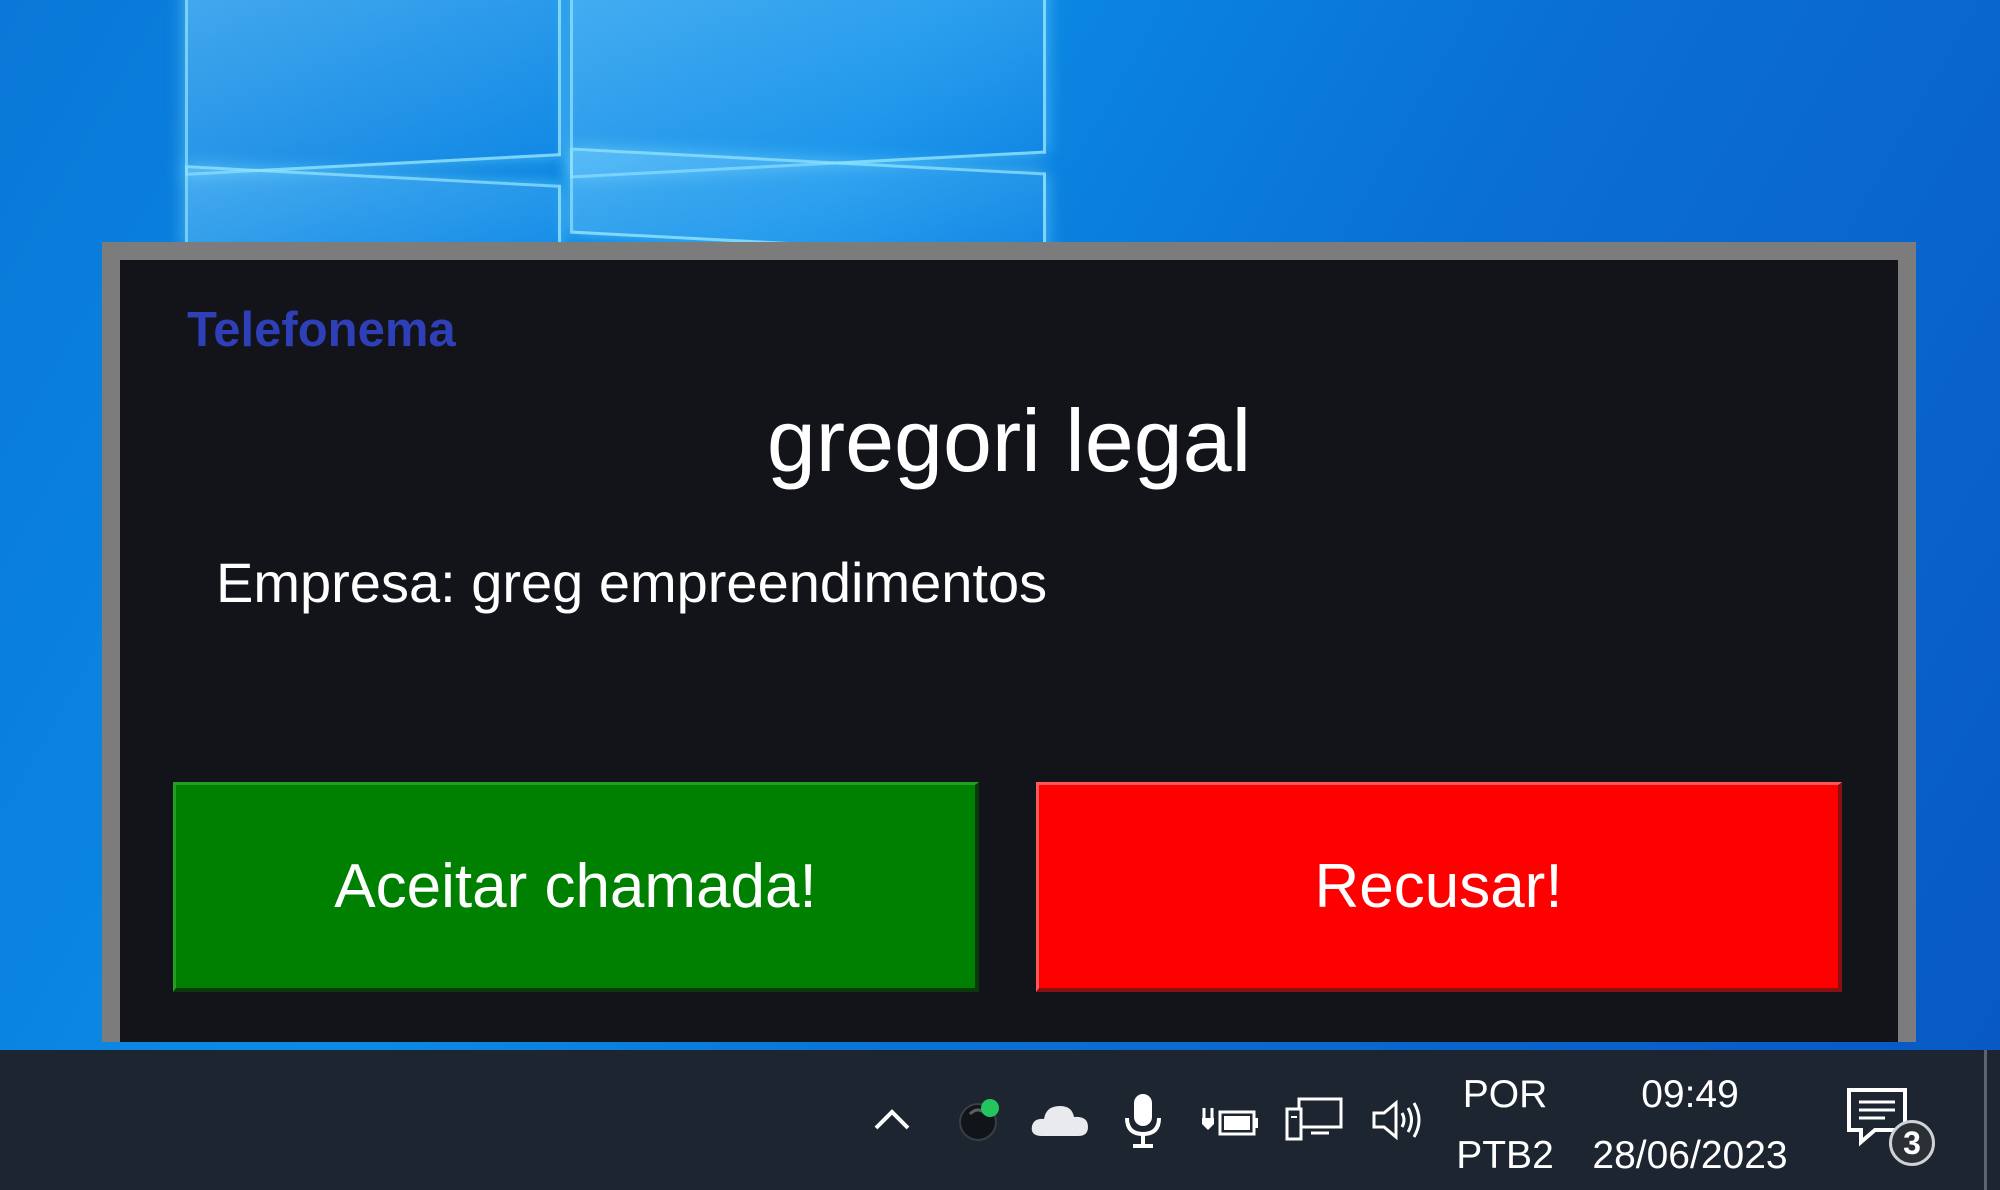 This screenshot has width=2000, height=1190. What do you see at coordinates (1143, 1120) in the screenshot?
I see `microphone-icon` at bounding box center [1143, 1120].